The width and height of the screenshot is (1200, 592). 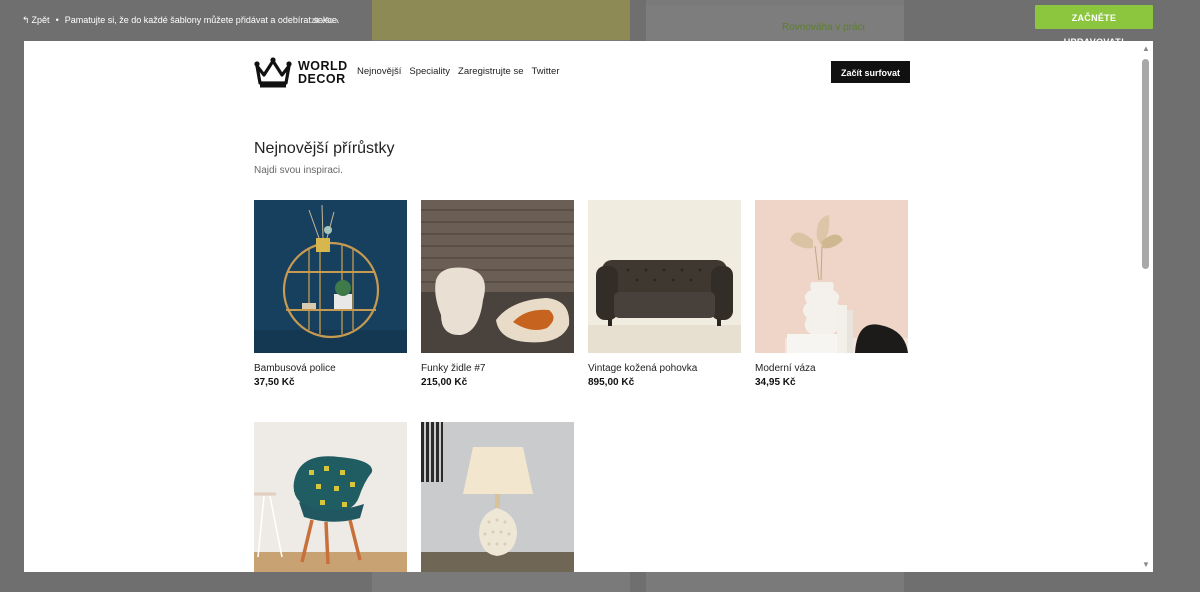 I want to click on product-image-sofa, so click(x=664, y=276).